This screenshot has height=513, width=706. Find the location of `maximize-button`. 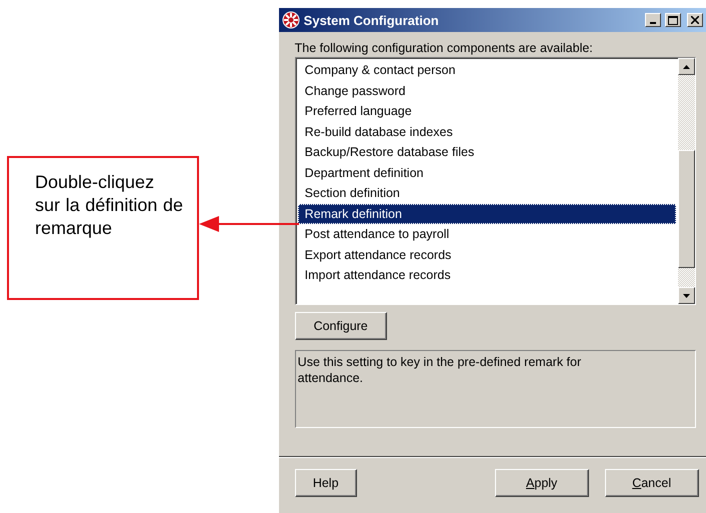

maximize-button is located at coordinates (673, 20).